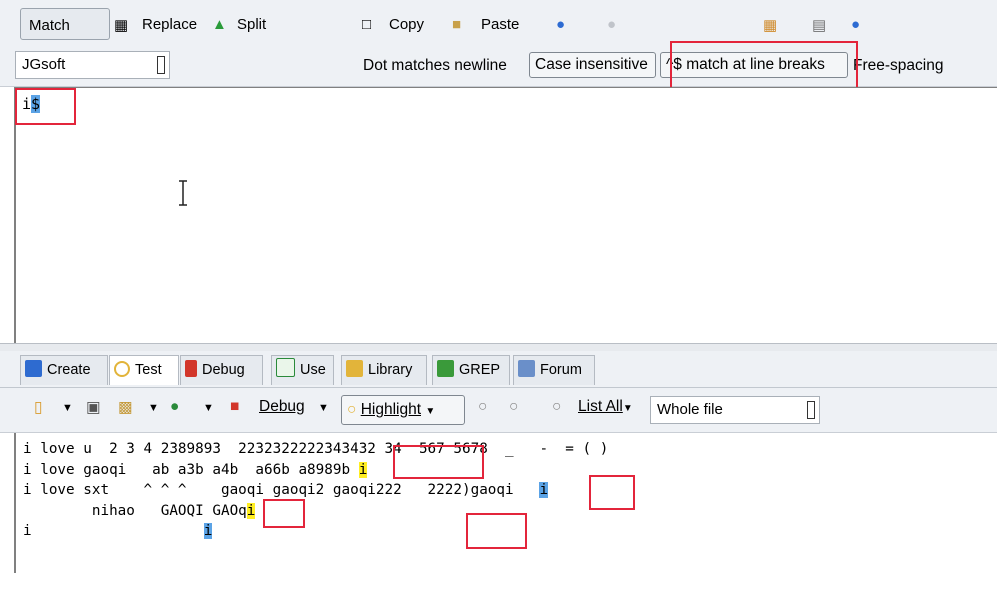  I want to click on tab-use: Use, so click(302, 370).